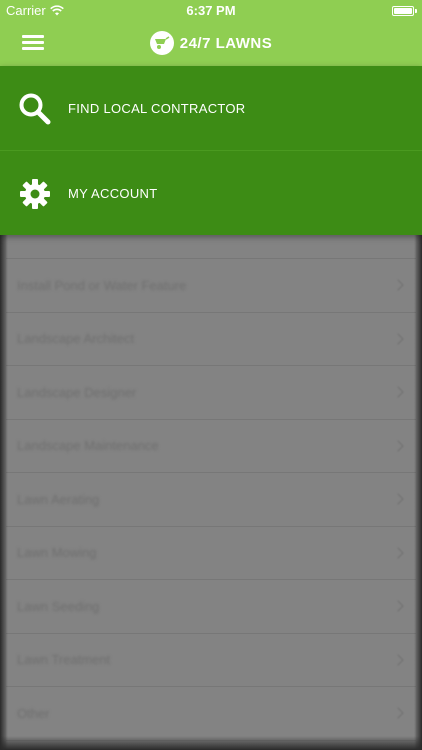  Describe the element at coordinates (33, 713) in the screenshot. I see `list-item-label: Other` at that location.